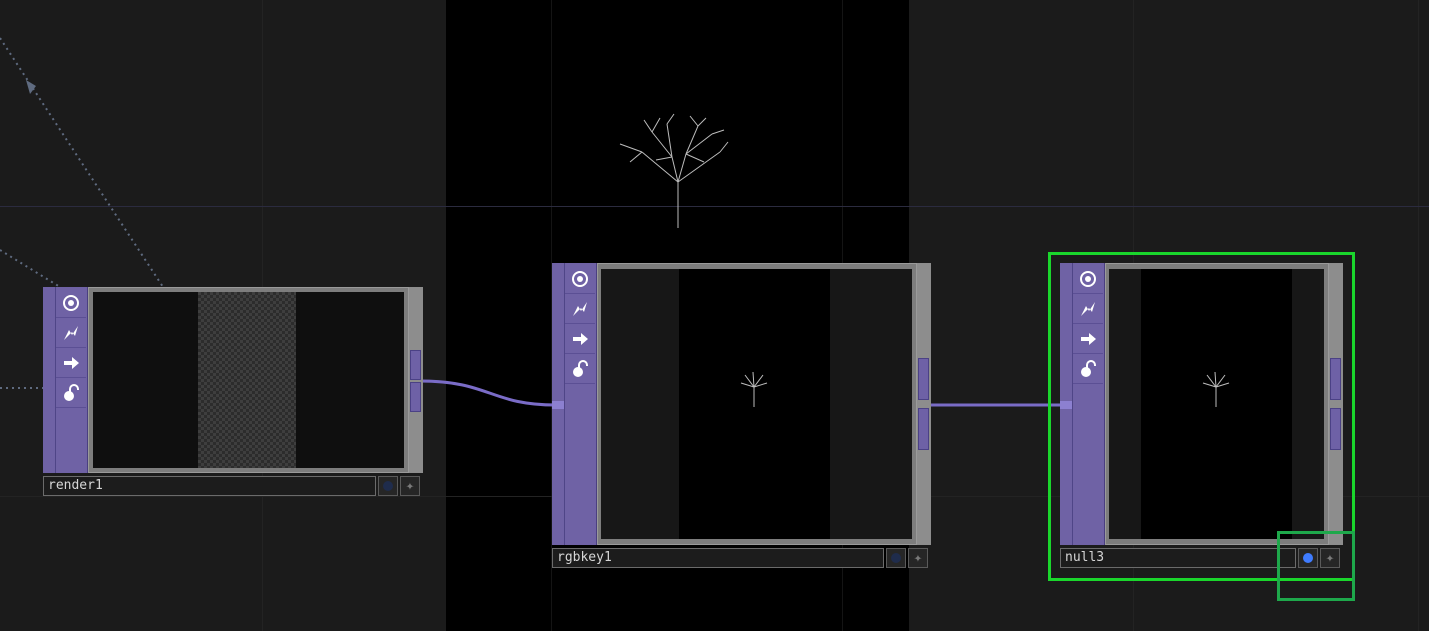 The width and height of the screenshot is (1429, 631). I want to click on node-render1, so click(233, 380).